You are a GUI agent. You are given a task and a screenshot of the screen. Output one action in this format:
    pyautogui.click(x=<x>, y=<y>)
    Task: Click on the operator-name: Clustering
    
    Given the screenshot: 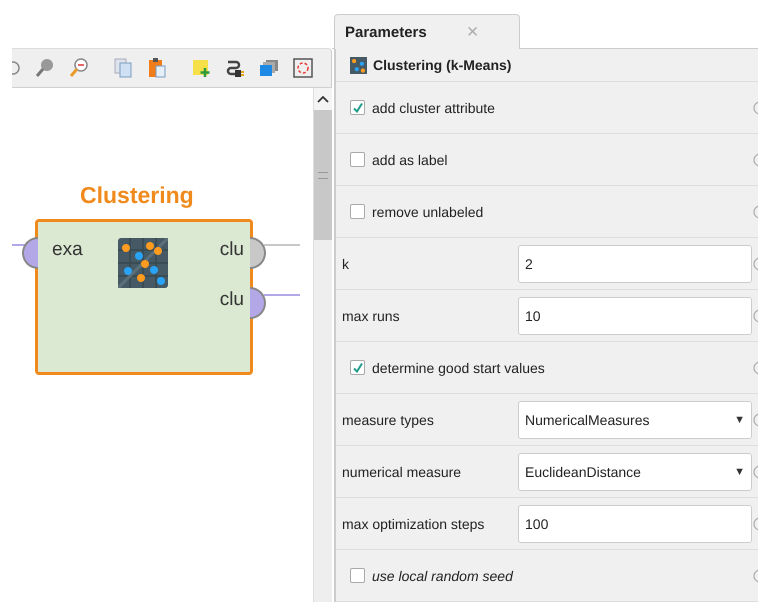 What is the action you would take?
    pyautogui.click(x=137, y=195)
    